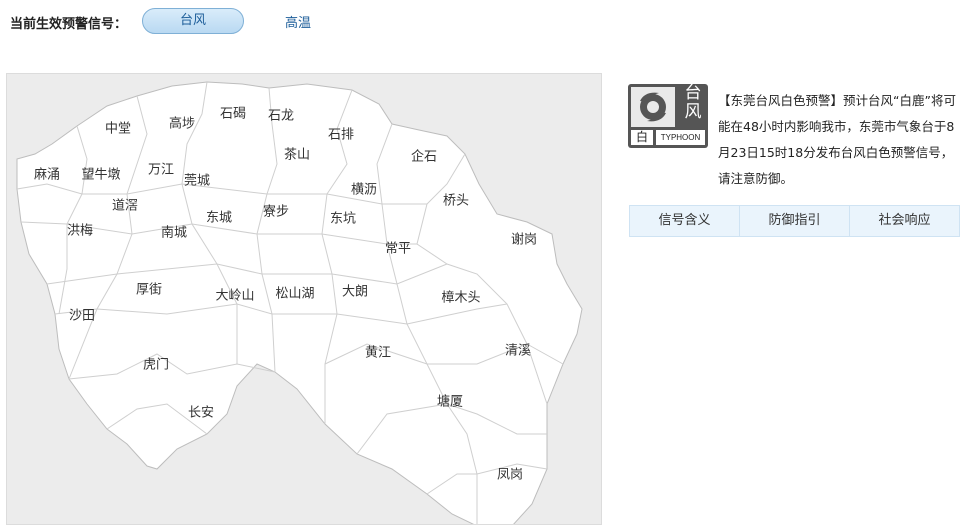 The width and height of the screenshot is (969, 530). Describe the element at coordinates (82, 314) in the screenshot. I see `town-shatian: 沙田` at that location.